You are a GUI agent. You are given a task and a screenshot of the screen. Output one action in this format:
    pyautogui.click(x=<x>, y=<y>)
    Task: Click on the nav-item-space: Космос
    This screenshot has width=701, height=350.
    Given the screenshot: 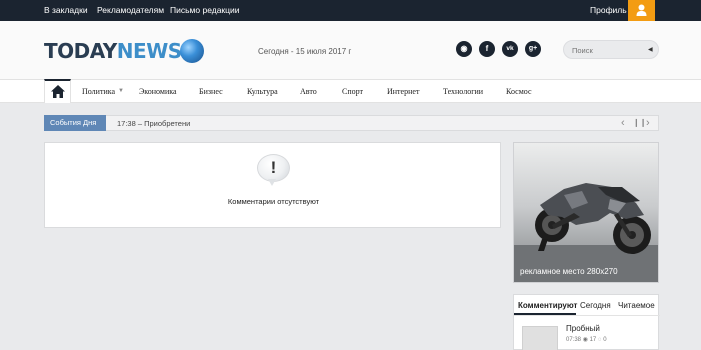 What is the action you would take?
    pyautogui.click(x=519, y=91)
    